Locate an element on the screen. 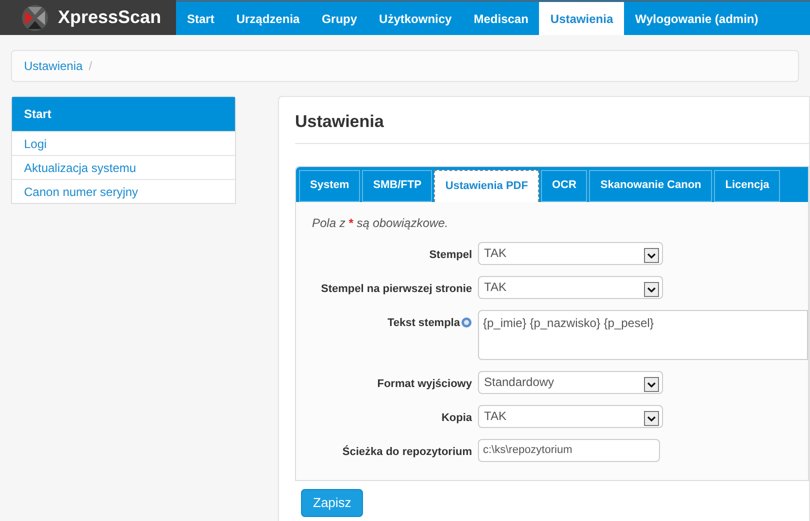  tab: Skanowanie Canon is located at coordinates (650, 186).